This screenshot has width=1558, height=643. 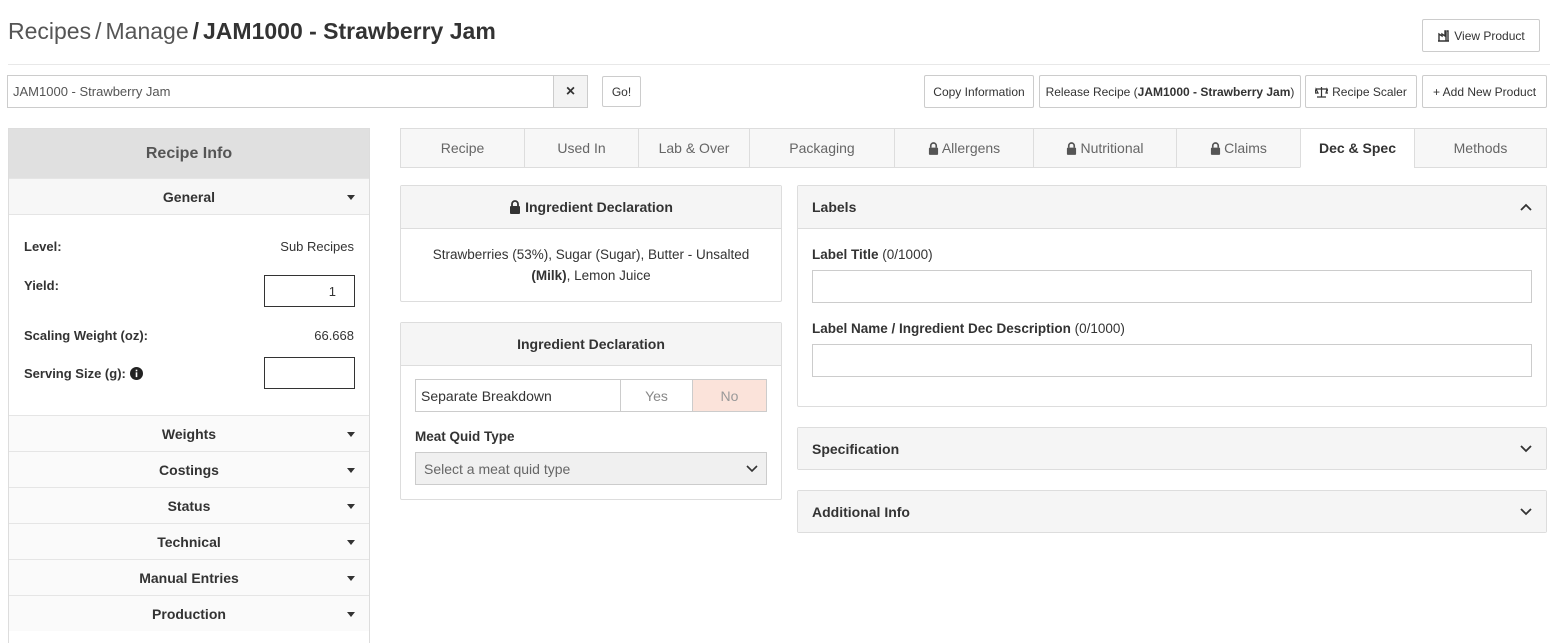 What do you see at coordinates (1214, 91) in the screenshot?
I see `release-recipe-name: JAM1000 - Strawberry Jam` at bounding box center [1214, 91].